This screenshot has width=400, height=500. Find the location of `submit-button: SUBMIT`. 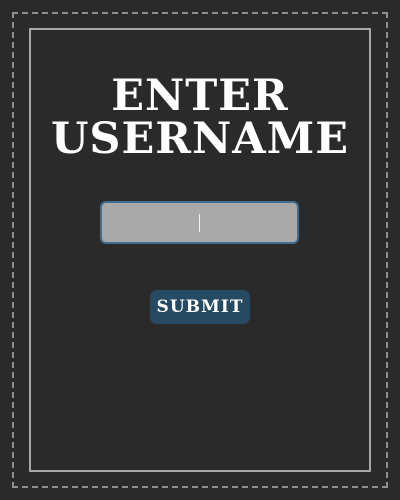

submit-button: SUBMIT is located at coordinates (200, 307).